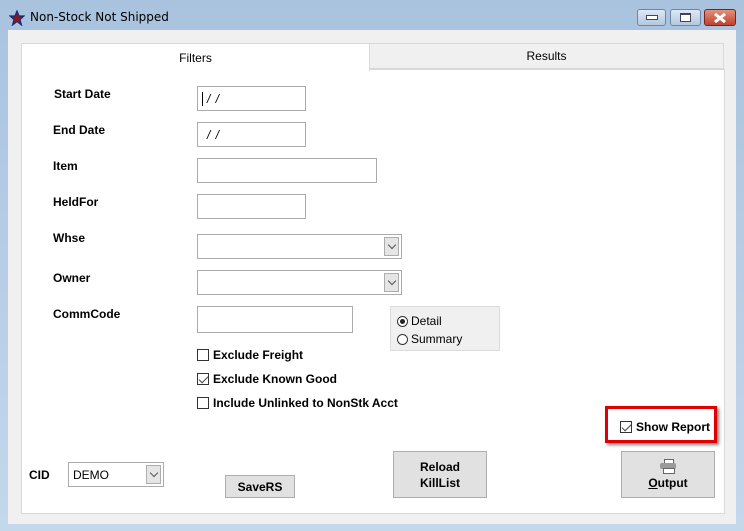 This screenshot has width=744, height=531. What do you see at coordinates (214, 99) in the screenshot?
I see `start-date-value: / /` at bounding box center [214, 99].